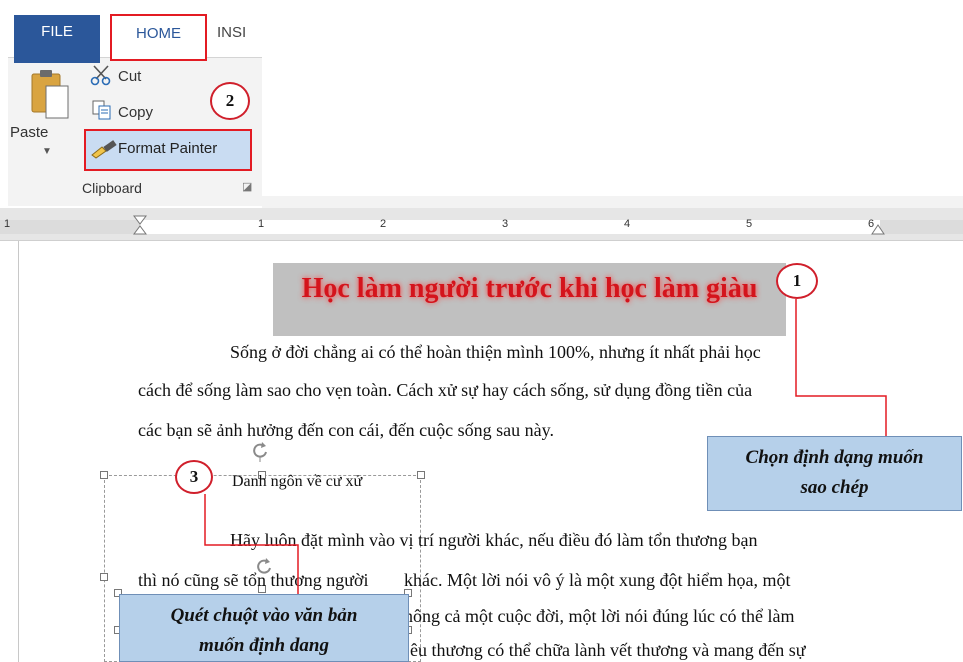 This screenshot has height=662, width=963. I want to click on paragraph-2-line-2-left: thì nó cũng sẽ tổn thương người, so click(253, 580).